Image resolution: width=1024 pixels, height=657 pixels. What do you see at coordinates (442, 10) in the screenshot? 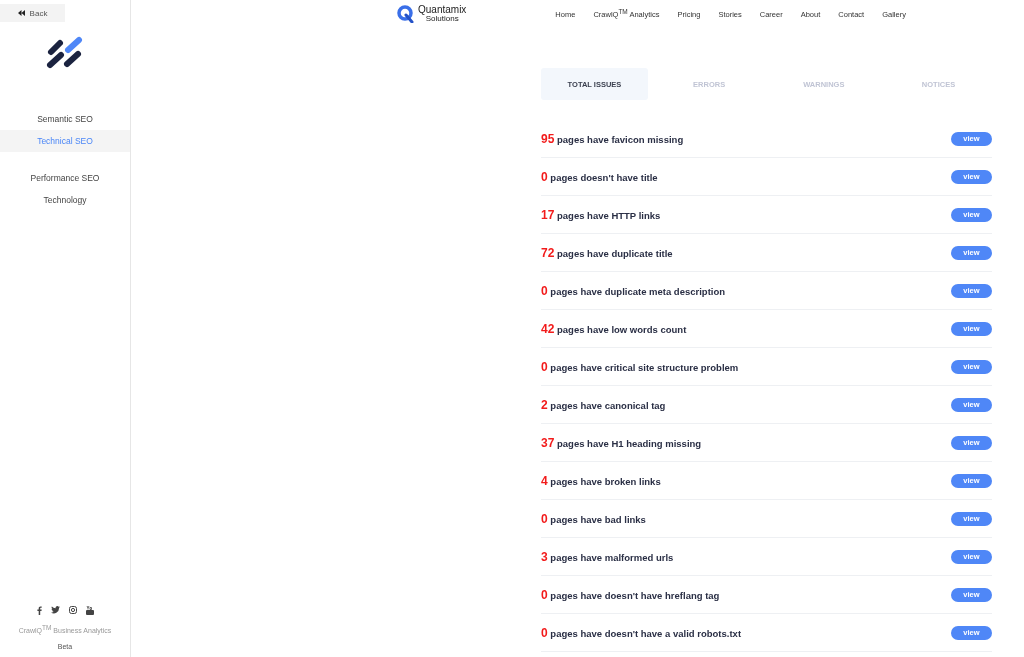
I see `brand-name: Quantamix` at bounding box center [442, 10].